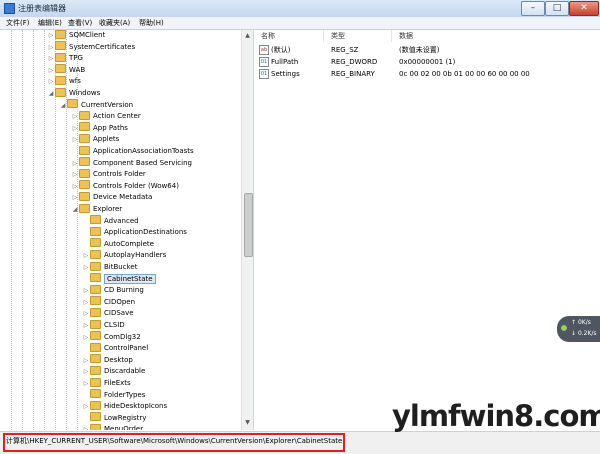  I want to click on tree-item: AutoComplete, so click(118, 244).